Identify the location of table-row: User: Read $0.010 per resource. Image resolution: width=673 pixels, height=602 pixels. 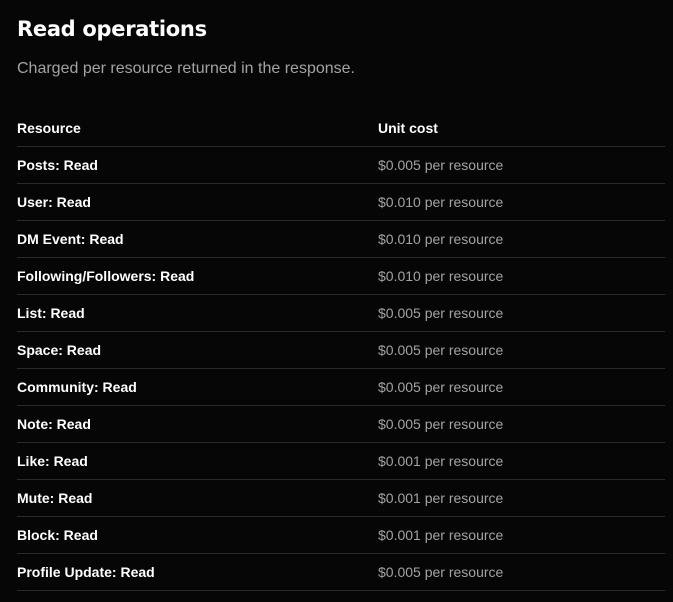
(341, 202).